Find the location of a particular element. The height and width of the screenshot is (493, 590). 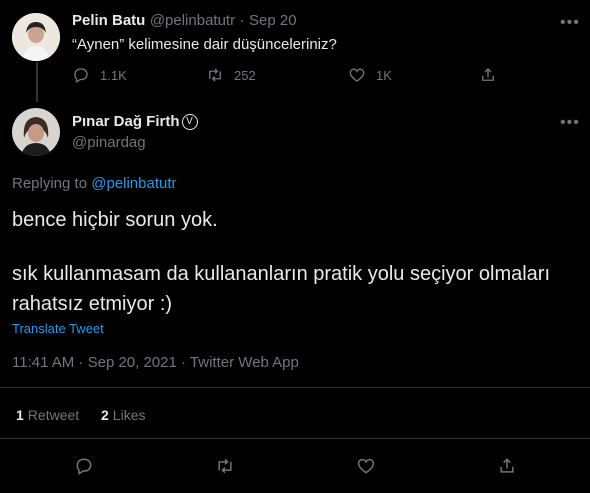

parent-tweet-header: Pelin Batu @pelinbatutr · Sep 20 is located at coordinates (184, 21).